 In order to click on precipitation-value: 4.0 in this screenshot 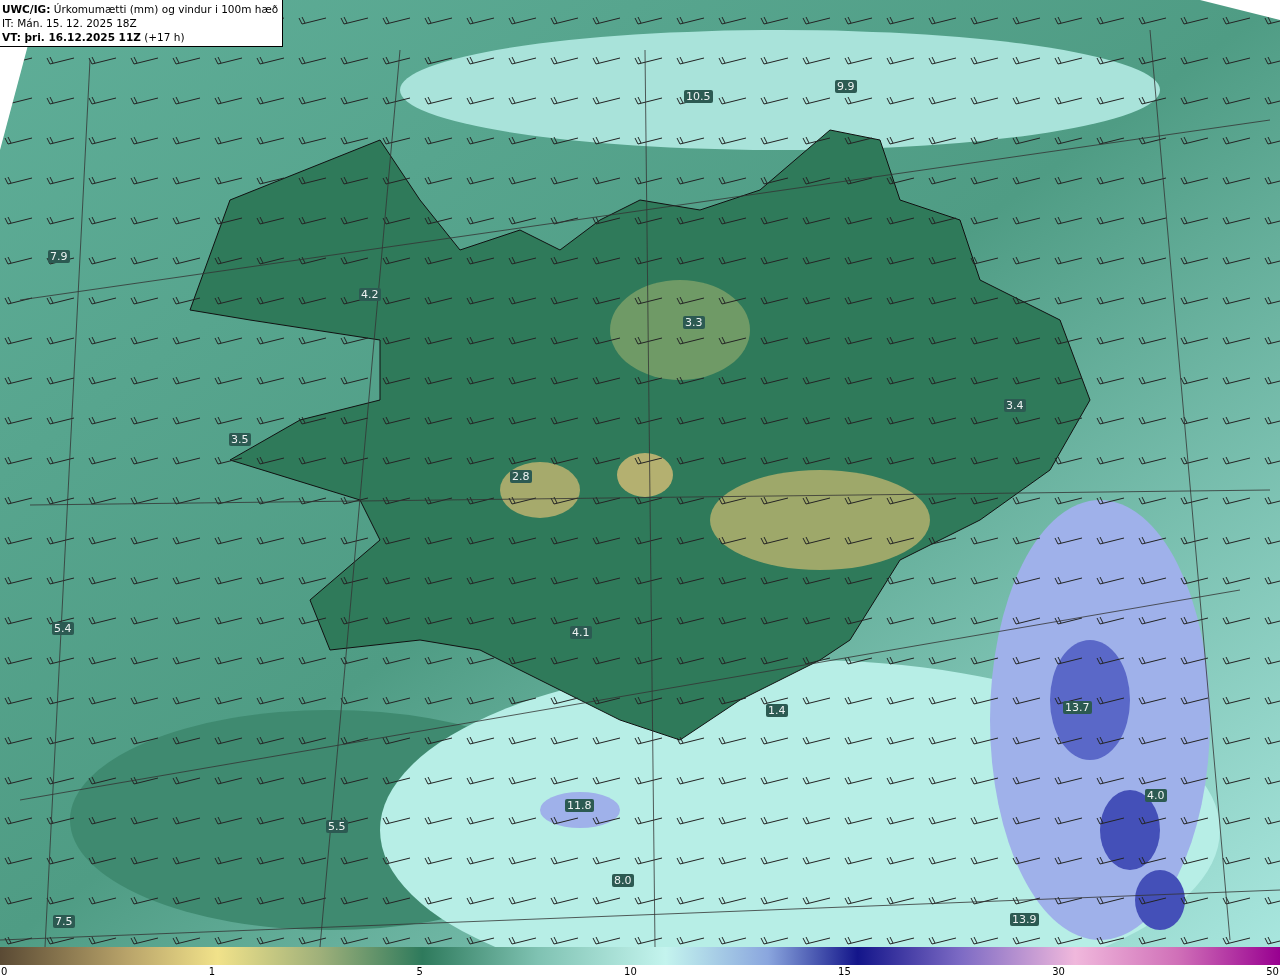, I will do `click(1156, 795)`.